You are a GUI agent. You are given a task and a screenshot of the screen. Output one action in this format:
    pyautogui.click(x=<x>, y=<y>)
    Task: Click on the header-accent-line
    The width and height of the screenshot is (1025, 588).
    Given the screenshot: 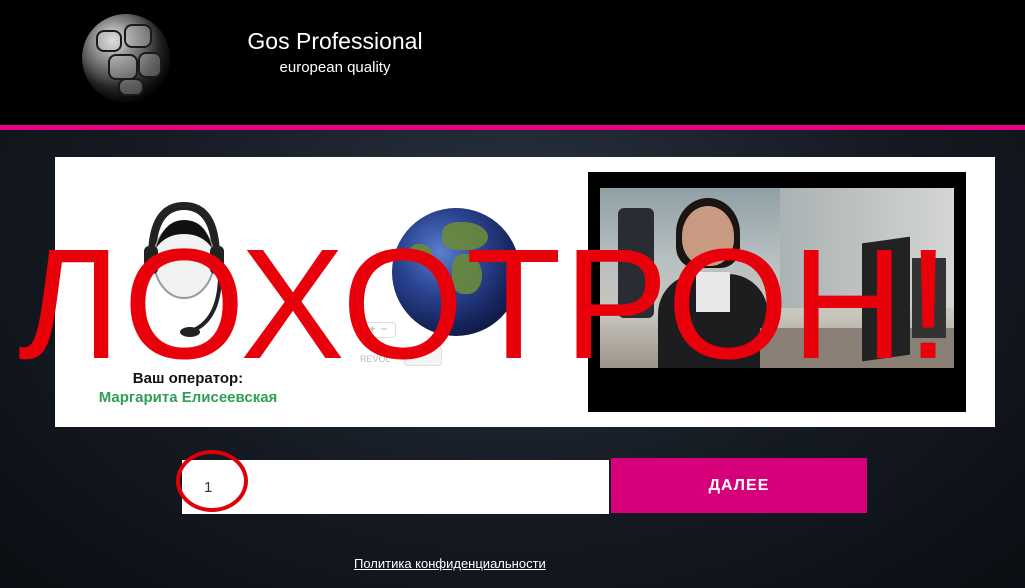 What is the action you would take?
    pyautogui.click(x=512, y=127)
    